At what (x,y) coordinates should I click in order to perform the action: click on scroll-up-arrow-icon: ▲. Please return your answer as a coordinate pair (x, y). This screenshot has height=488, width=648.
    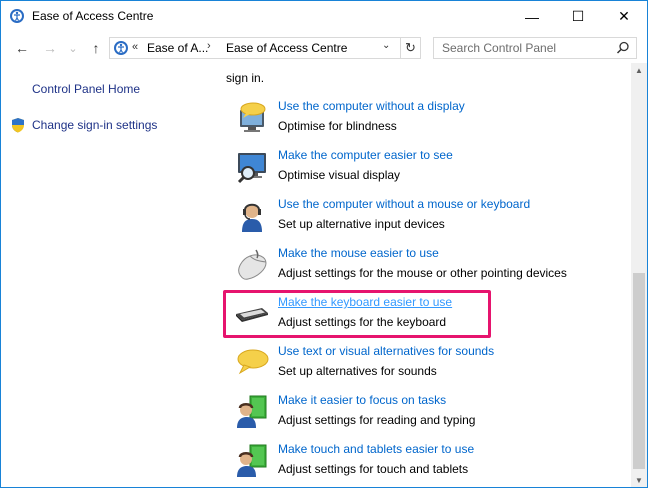
    Looking at the image, I should click on (639, 70).